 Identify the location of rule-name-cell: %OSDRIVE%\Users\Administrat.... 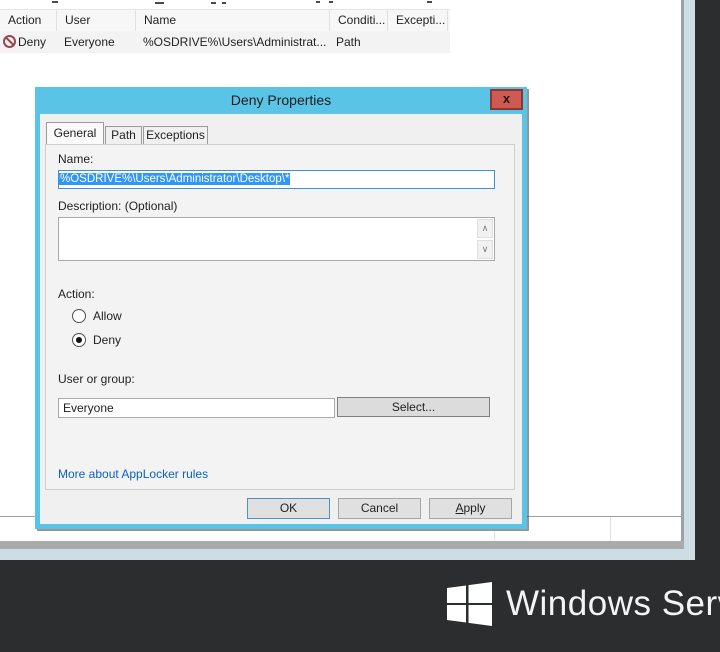
(235, 42).